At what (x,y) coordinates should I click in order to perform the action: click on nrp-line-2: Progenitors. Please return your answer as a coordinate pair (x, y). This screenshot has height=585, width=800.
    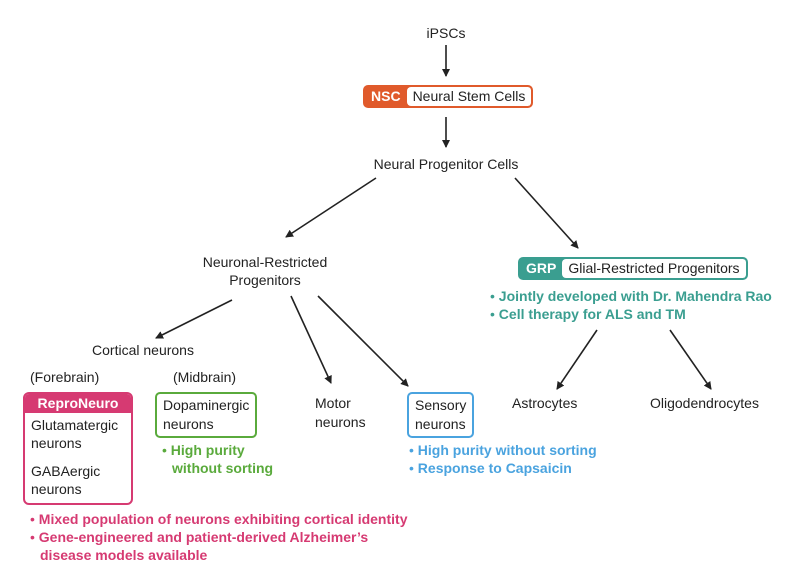
    Looking at the image, I should click on (265, 280).